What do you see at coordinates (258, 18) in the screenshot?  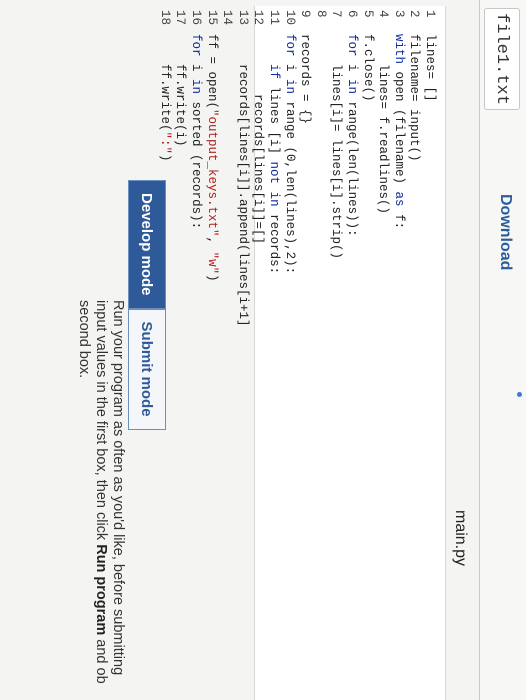 I see `line-number: 12` at bounding box center [258, 18].